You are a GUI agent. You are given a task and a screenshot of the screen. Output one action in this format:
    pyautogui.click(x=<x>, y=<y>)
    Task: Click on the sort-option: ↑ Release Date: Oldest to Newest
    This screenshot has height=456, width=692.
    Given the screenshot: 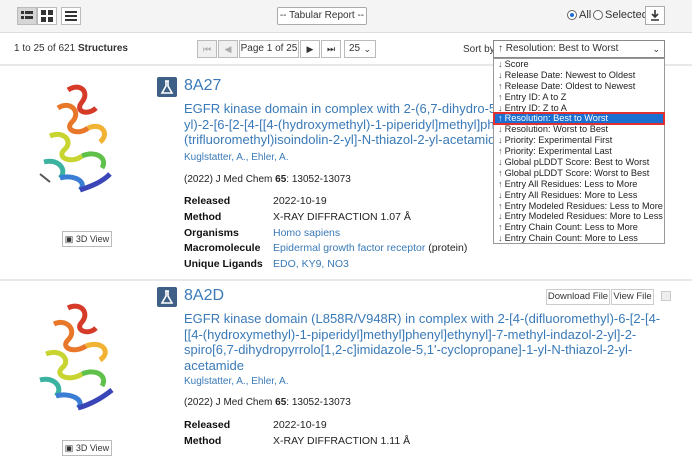 What is the action you would take?
    pyautogui.click(x=579, y=86)
    